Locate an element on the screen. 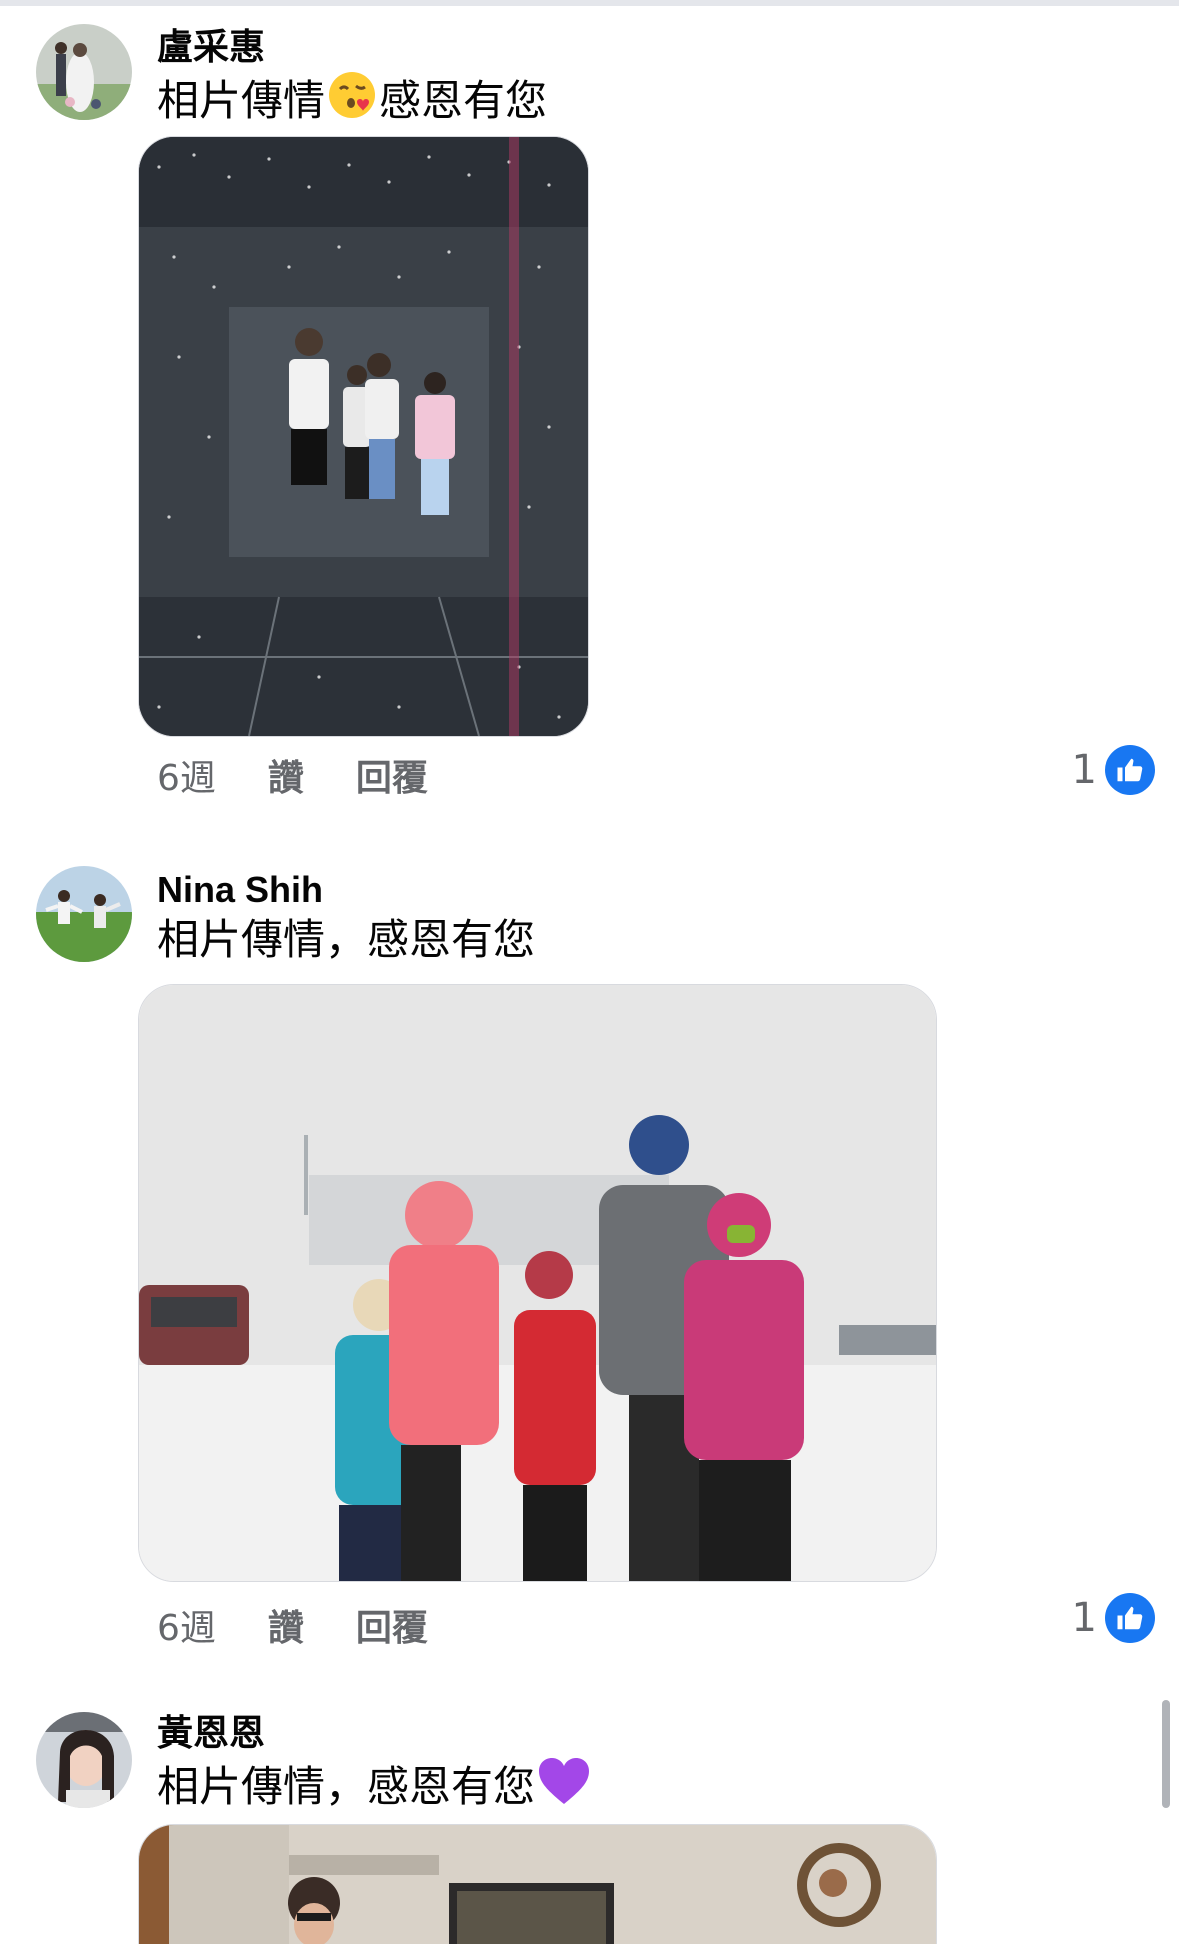 The width and height of the screenshot is (1179, 1944). comment-author: 黃恩恩 is located at coordinates (211, 1734).